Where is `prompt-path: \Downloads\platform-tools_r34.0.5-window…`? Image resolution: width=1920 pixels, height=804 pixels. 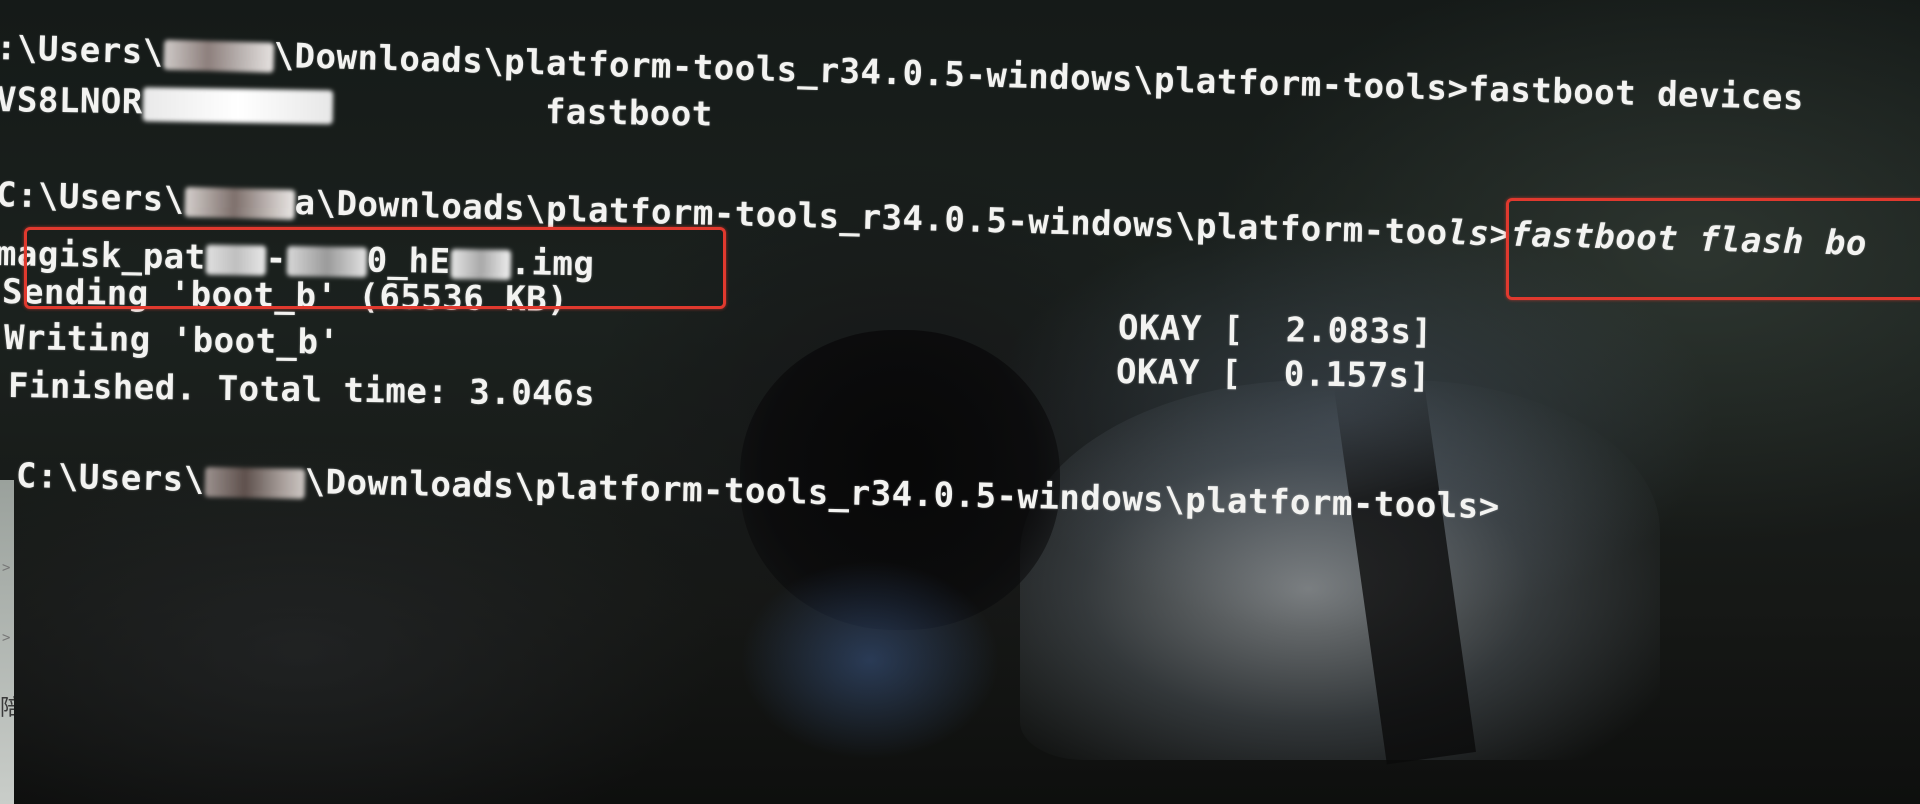 prompt-path: \Downloads\platform-tools_r34.0.5-window… is located at coordinates (902, 495).